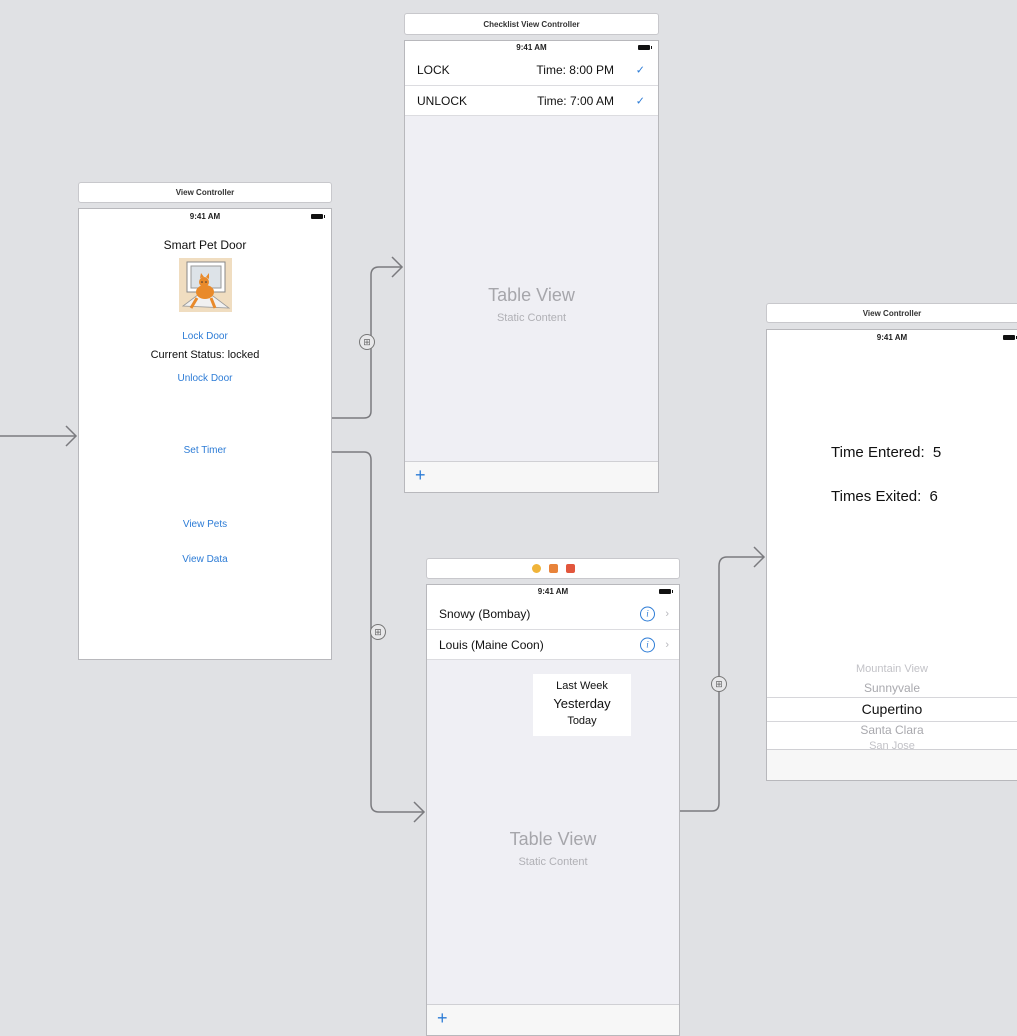 The image size is (1017, 1036). I want to click on times-exited-value: 6, so click(933, 496).